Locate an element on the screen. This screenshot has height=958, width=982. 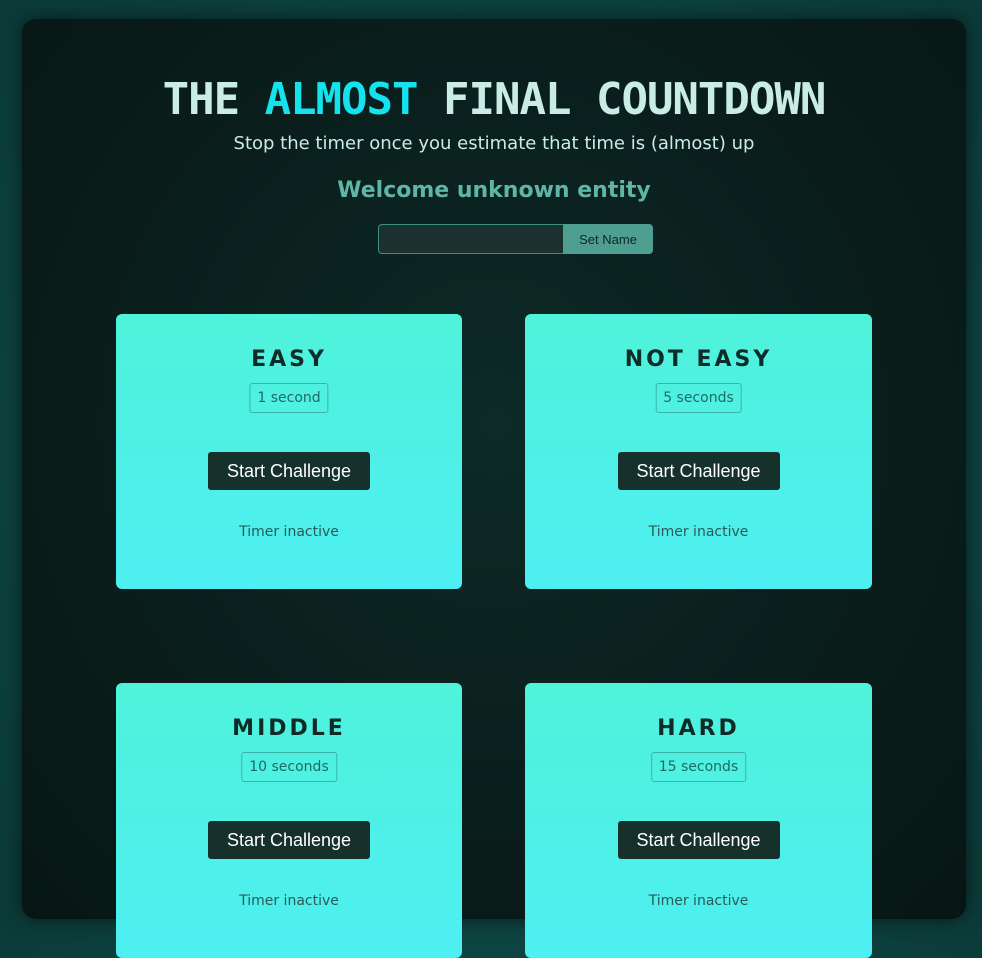
duration-badge: 15 seconds is located at coordinates (698, 767).